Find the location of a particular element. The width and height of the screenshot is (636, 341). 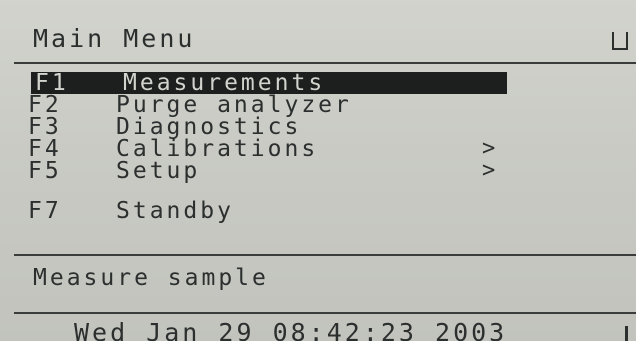

menu-item-key: F2 is located at coordinates (45, 105).